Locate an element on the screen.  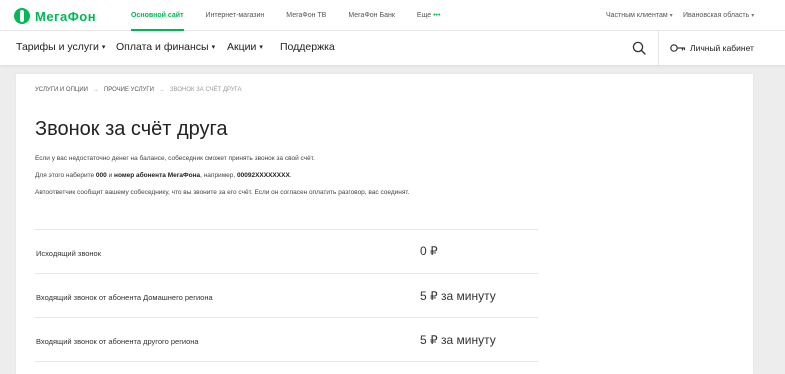
more-label: Еще is located at coordinates (424, 15).